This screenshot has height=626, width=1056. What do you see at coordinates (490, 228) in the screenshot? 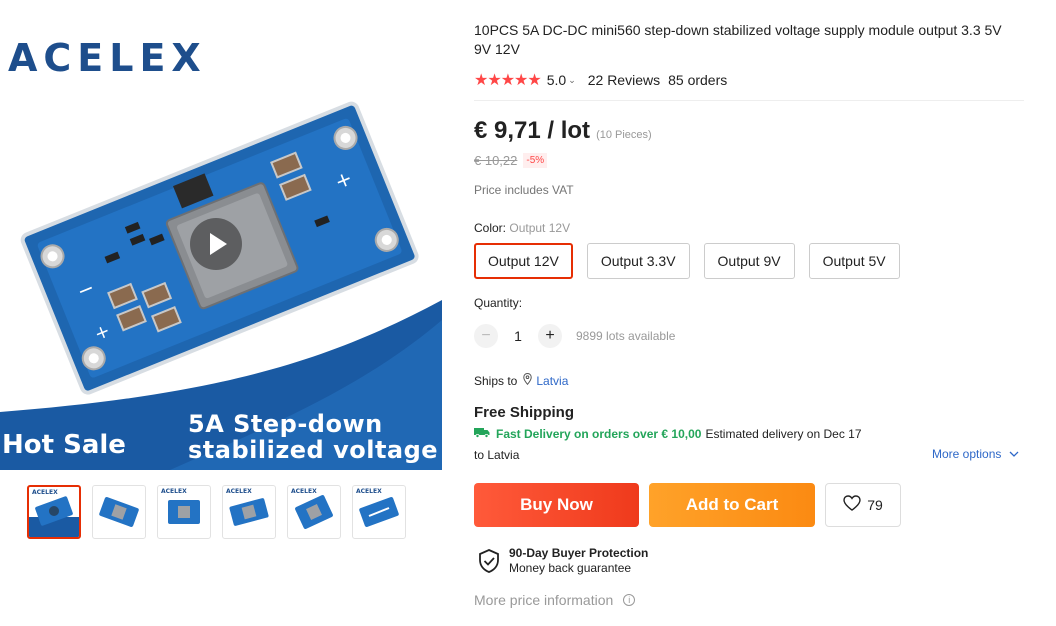
I see `color-label-text: Color:` at bounding box center [490, 228].